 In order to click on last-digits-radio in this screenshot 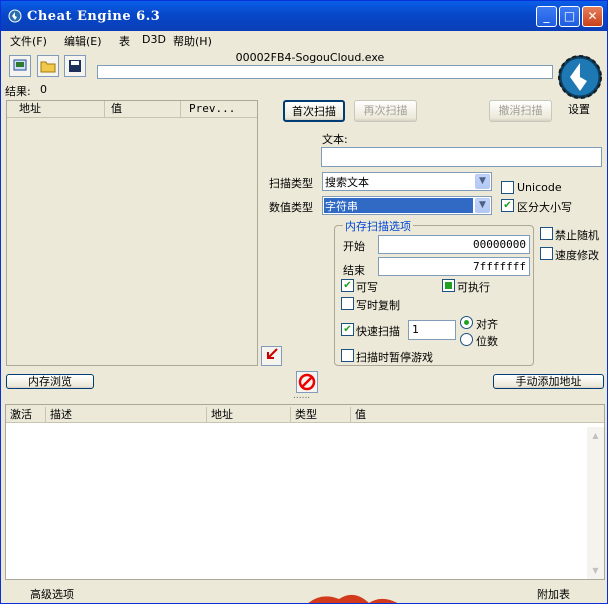, I will do `click(466, 339)`.